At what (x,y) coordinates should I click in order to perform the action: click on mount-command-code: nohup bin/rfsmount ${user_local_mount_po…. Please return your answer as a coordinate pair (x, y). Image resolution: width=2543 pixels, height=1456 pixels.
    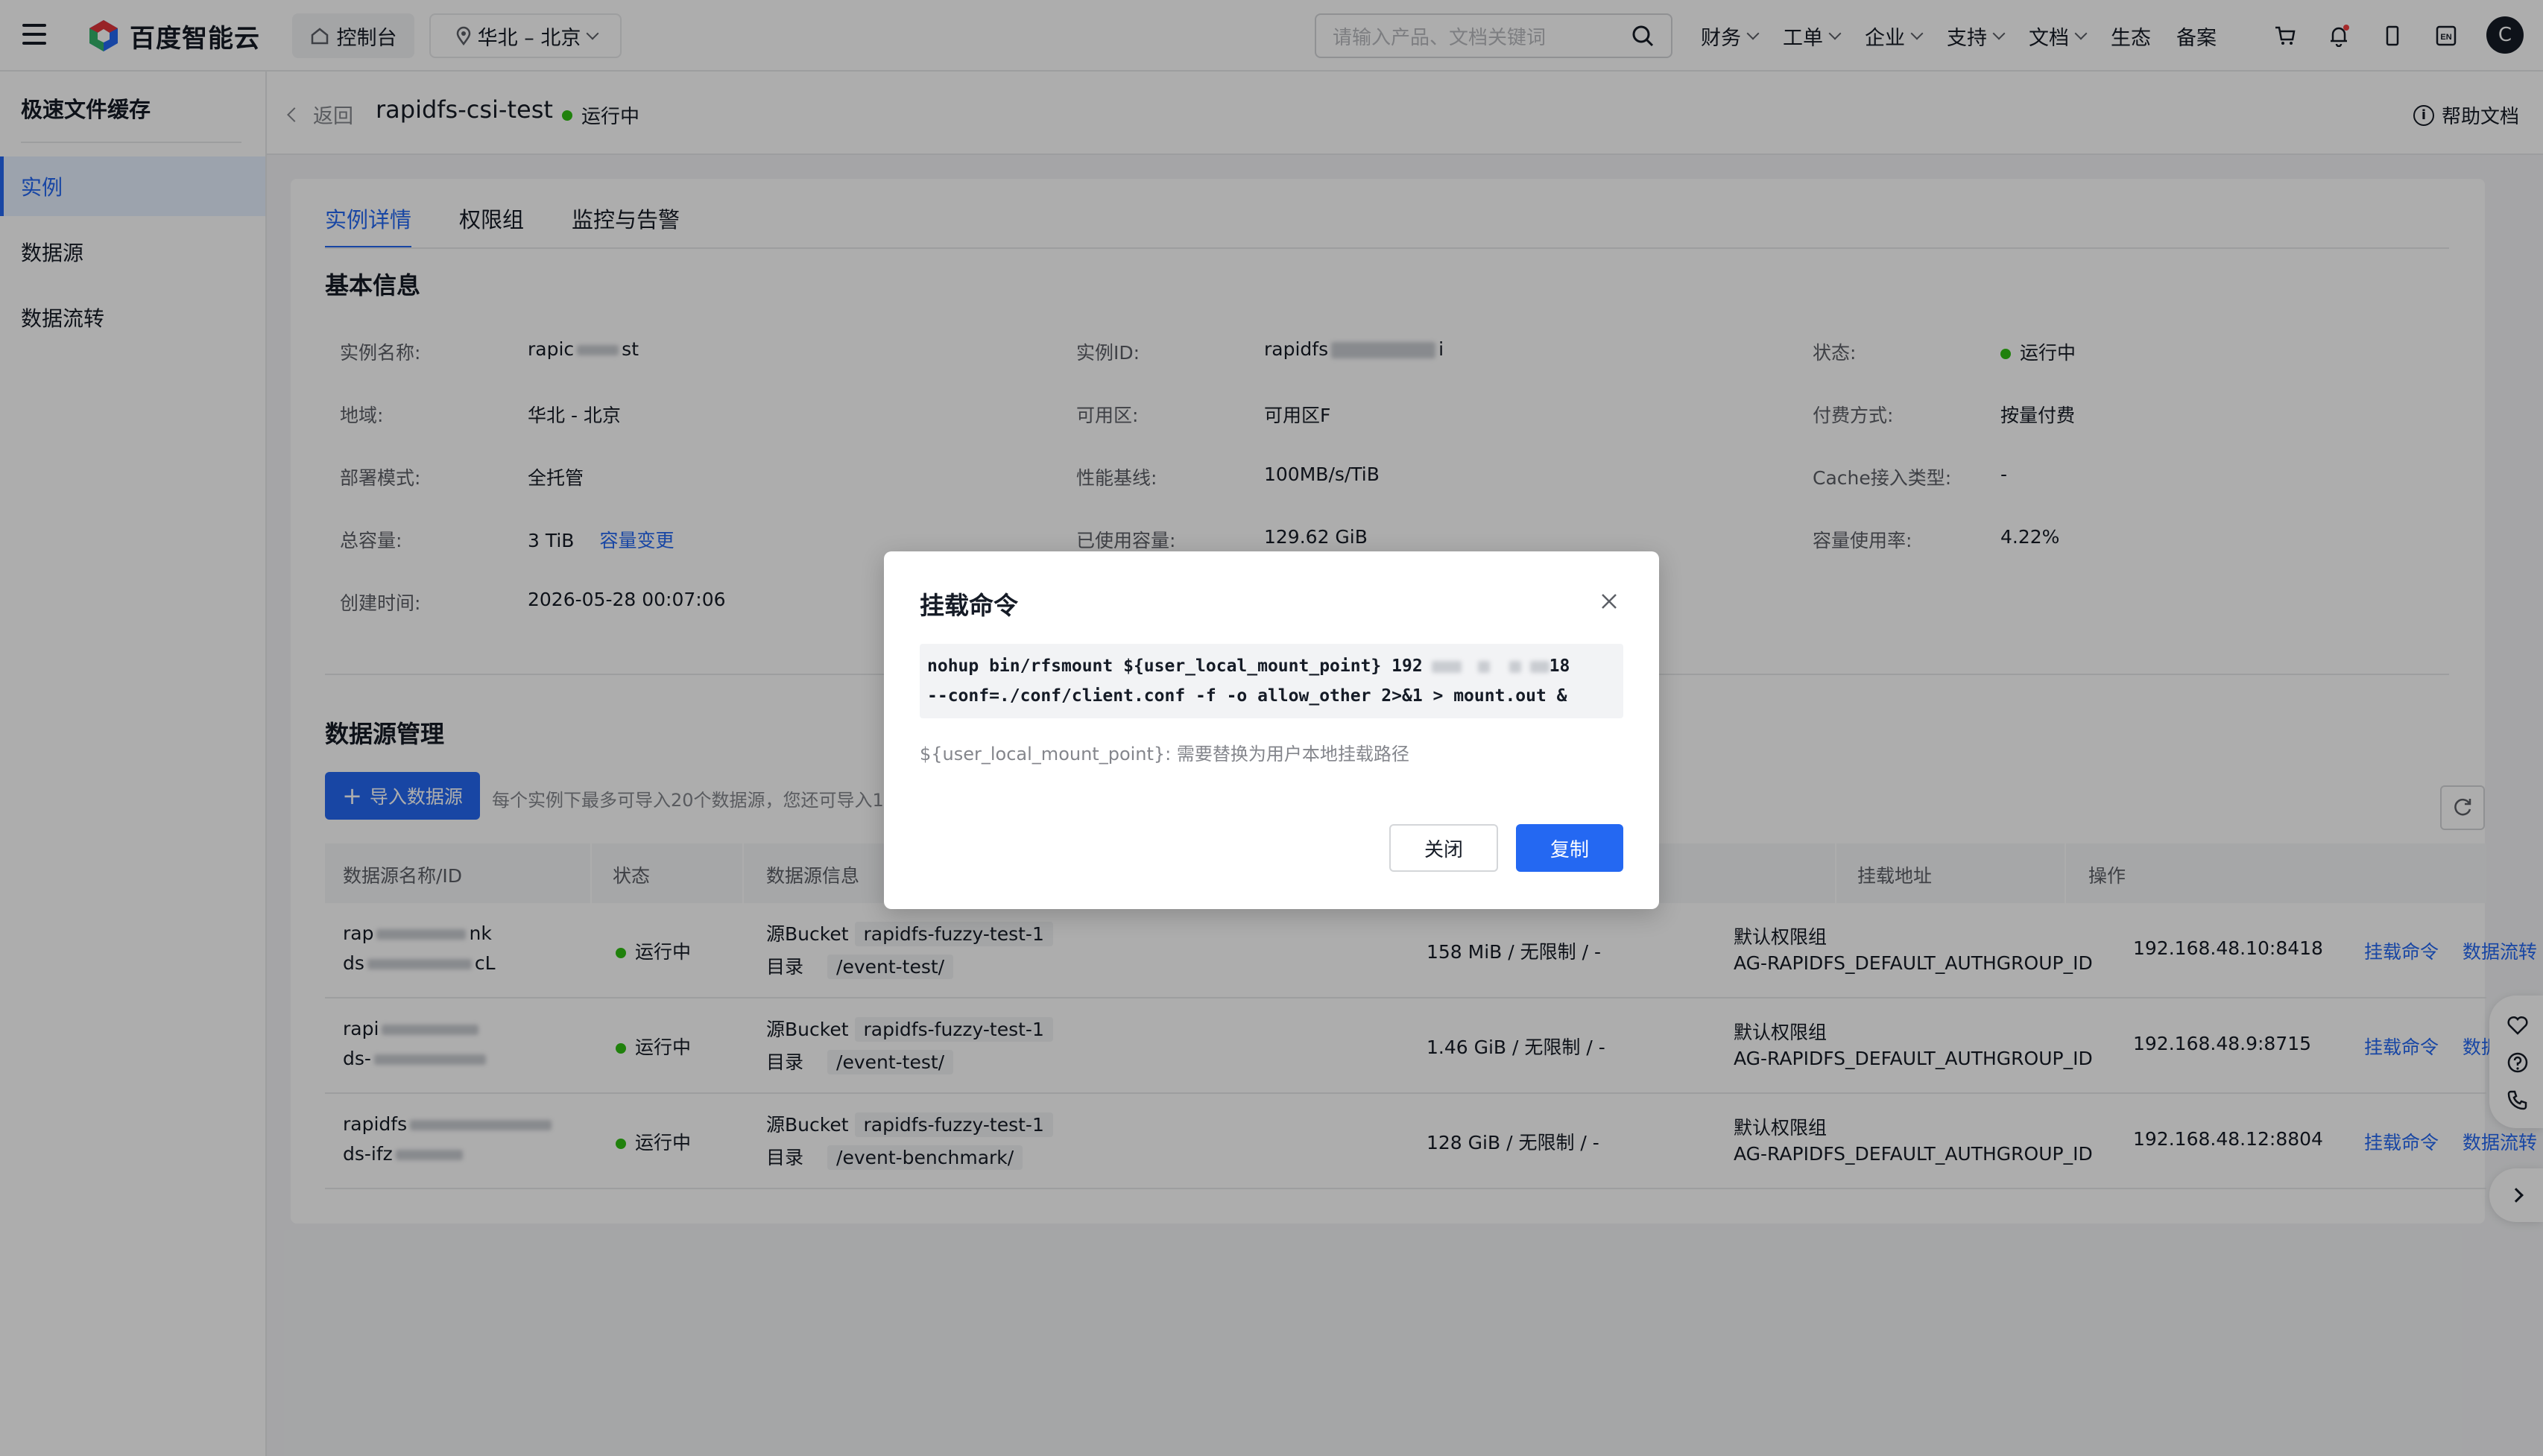
    Looking at the image, I should click on (1271, 681).